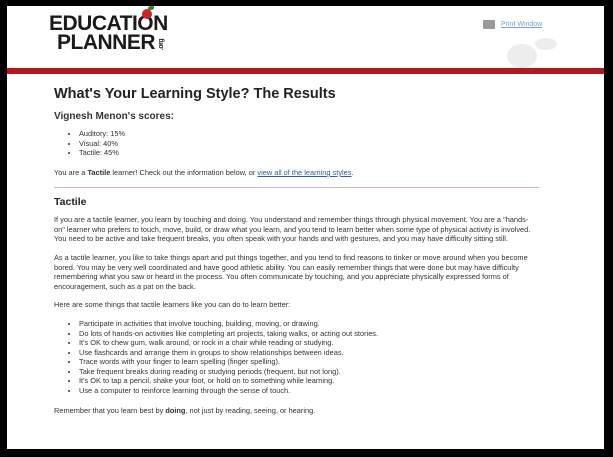 This screenshot has height=457, width=613. I want to click on section-divider, so click(296, 187).